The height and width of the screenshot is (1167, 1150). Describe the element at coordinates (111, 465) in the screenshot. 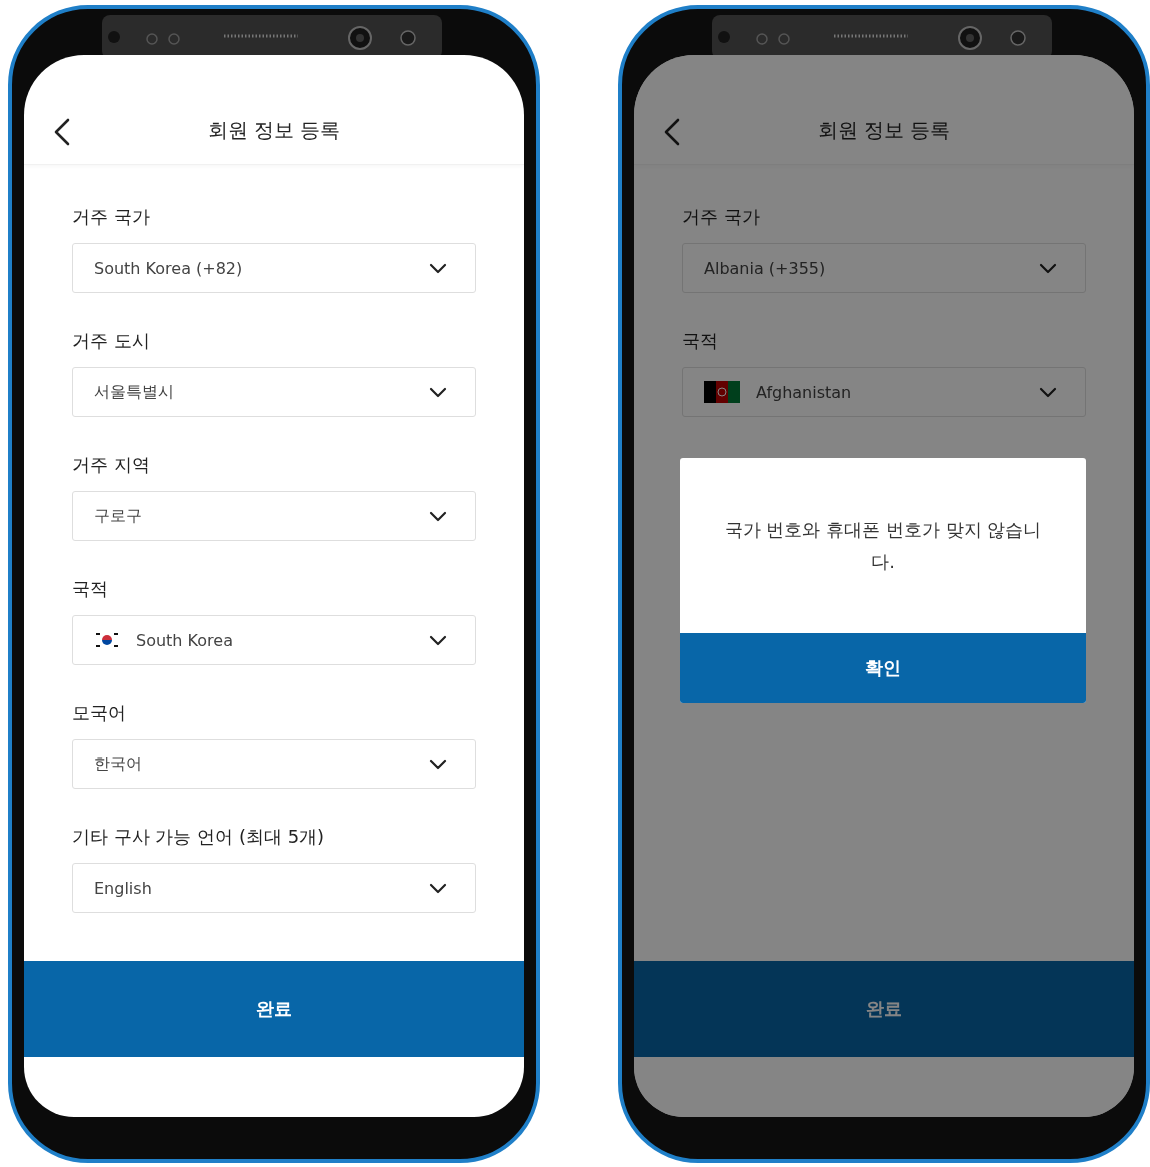

I see `field-label: 거주 지역` at that location.